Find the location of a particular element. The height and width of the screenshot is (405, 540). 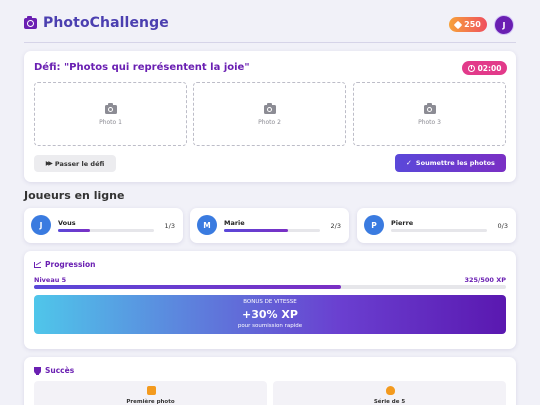

photo-slot-label: Photo 1 is located at coordinates (110, 122).